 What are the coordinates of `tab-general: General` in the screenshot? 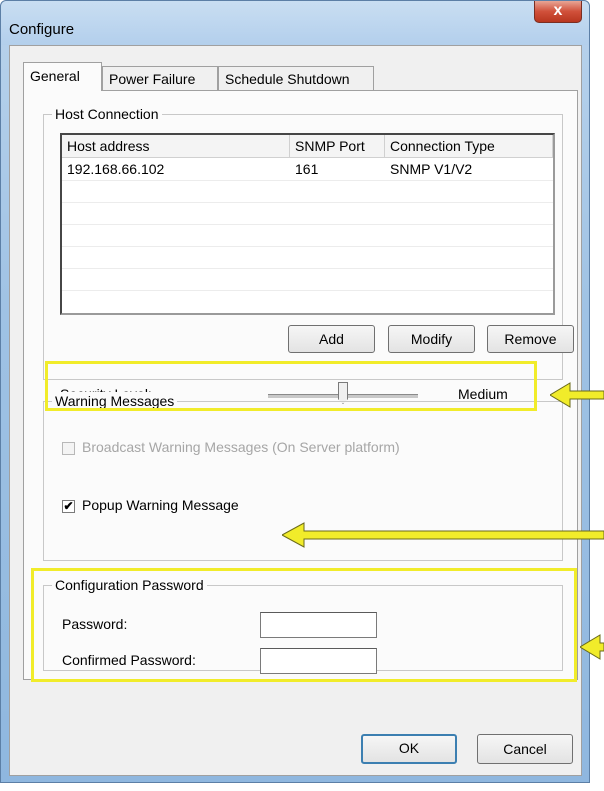 It's located at (62, 76).